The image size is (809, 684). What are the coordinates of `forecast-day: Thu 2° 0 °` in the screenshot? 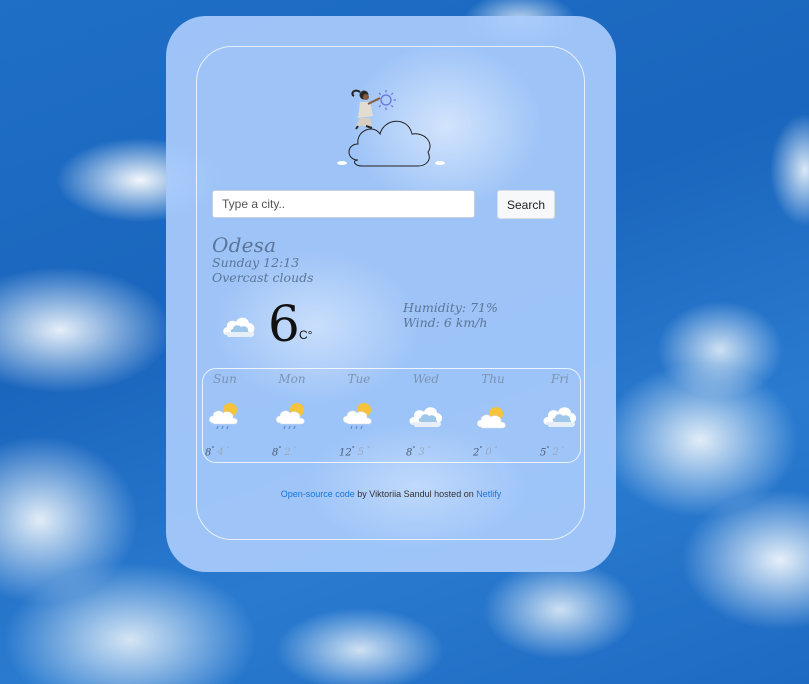 It's located at (493, 415).